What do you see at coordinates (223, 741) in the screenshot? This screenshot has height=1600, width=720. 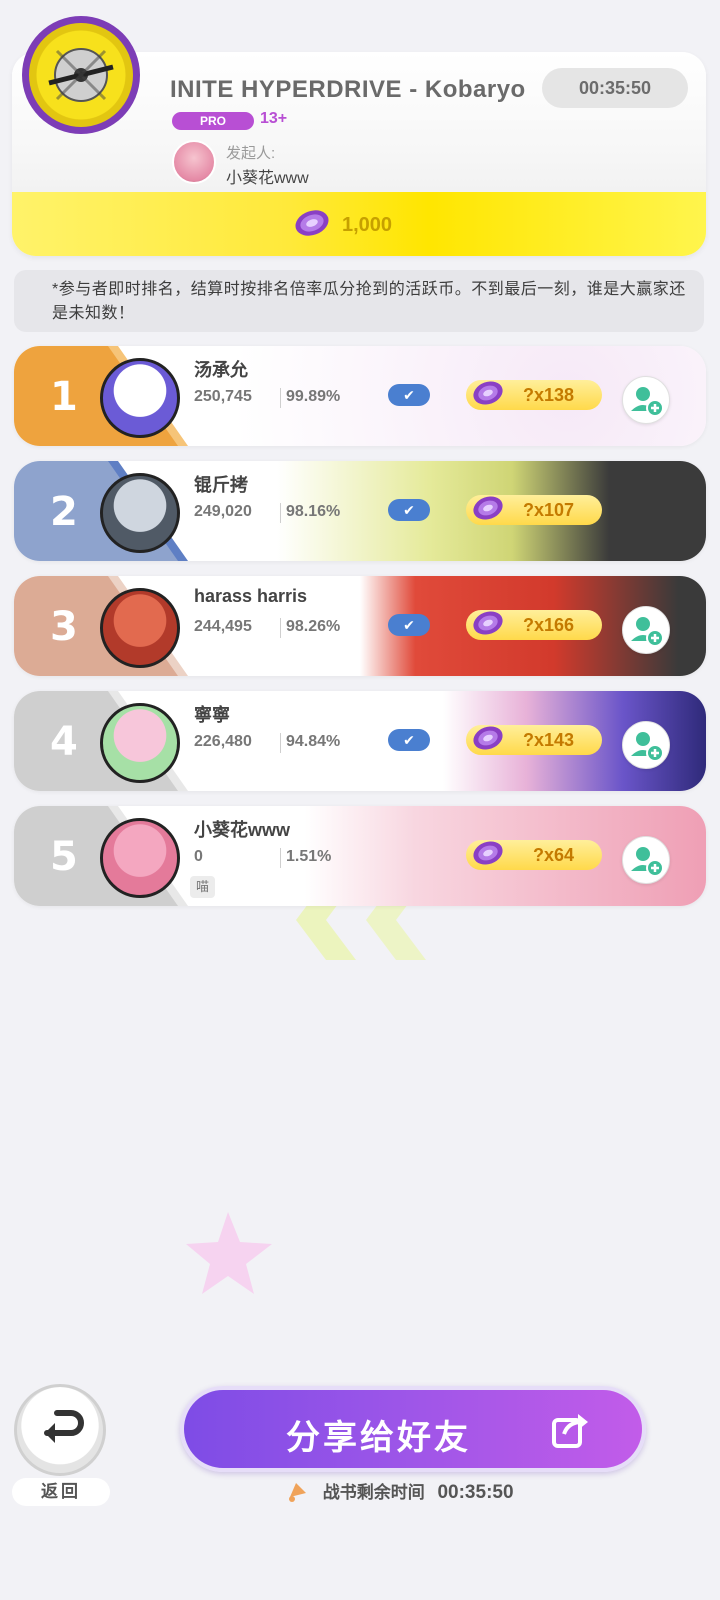 I see `player-score: 226,480` at bounding box center [223, 741].